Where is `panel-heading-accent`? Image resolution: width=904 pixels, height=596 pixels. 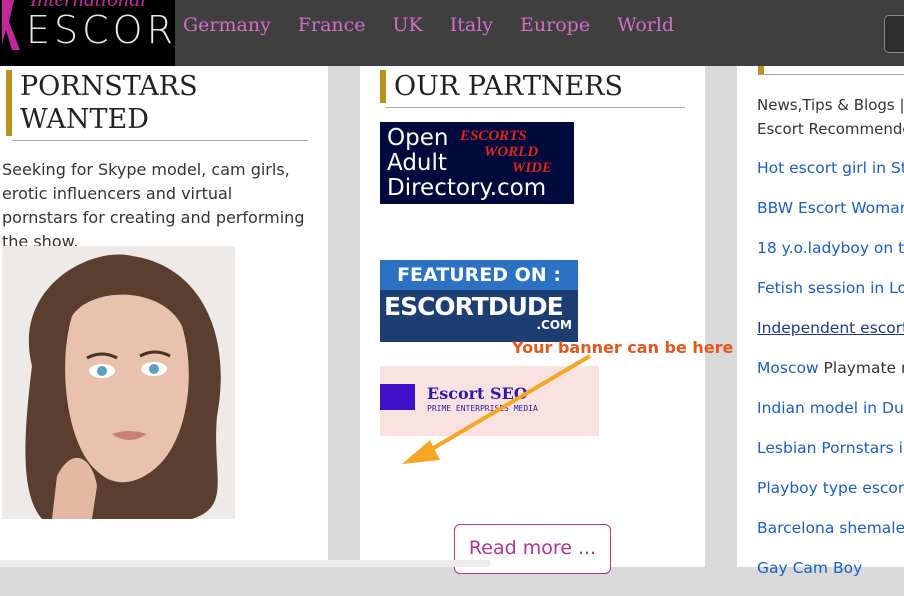
panel-heading-accent is located at coordinates (831, 70).